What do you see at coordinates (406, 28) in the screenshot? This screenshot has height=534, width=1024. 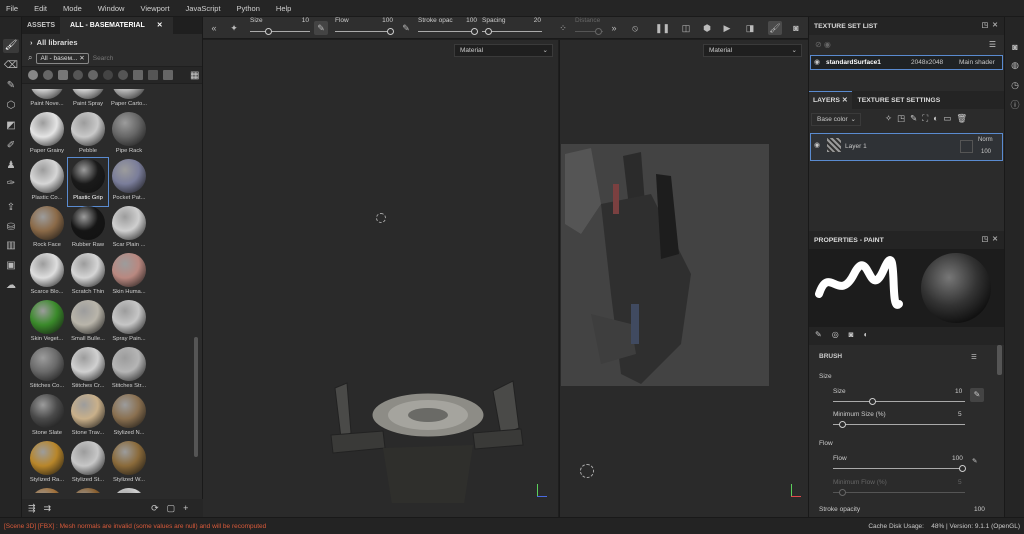 I see `flow-pen-pressure-icon: ✎` at bounding box center [406, 28].